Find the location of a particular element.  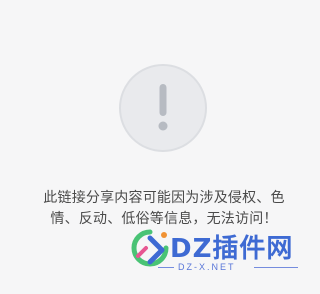

site-watermark: DZ插件网 DZ-X.NET is located at coordinates (221, 250).